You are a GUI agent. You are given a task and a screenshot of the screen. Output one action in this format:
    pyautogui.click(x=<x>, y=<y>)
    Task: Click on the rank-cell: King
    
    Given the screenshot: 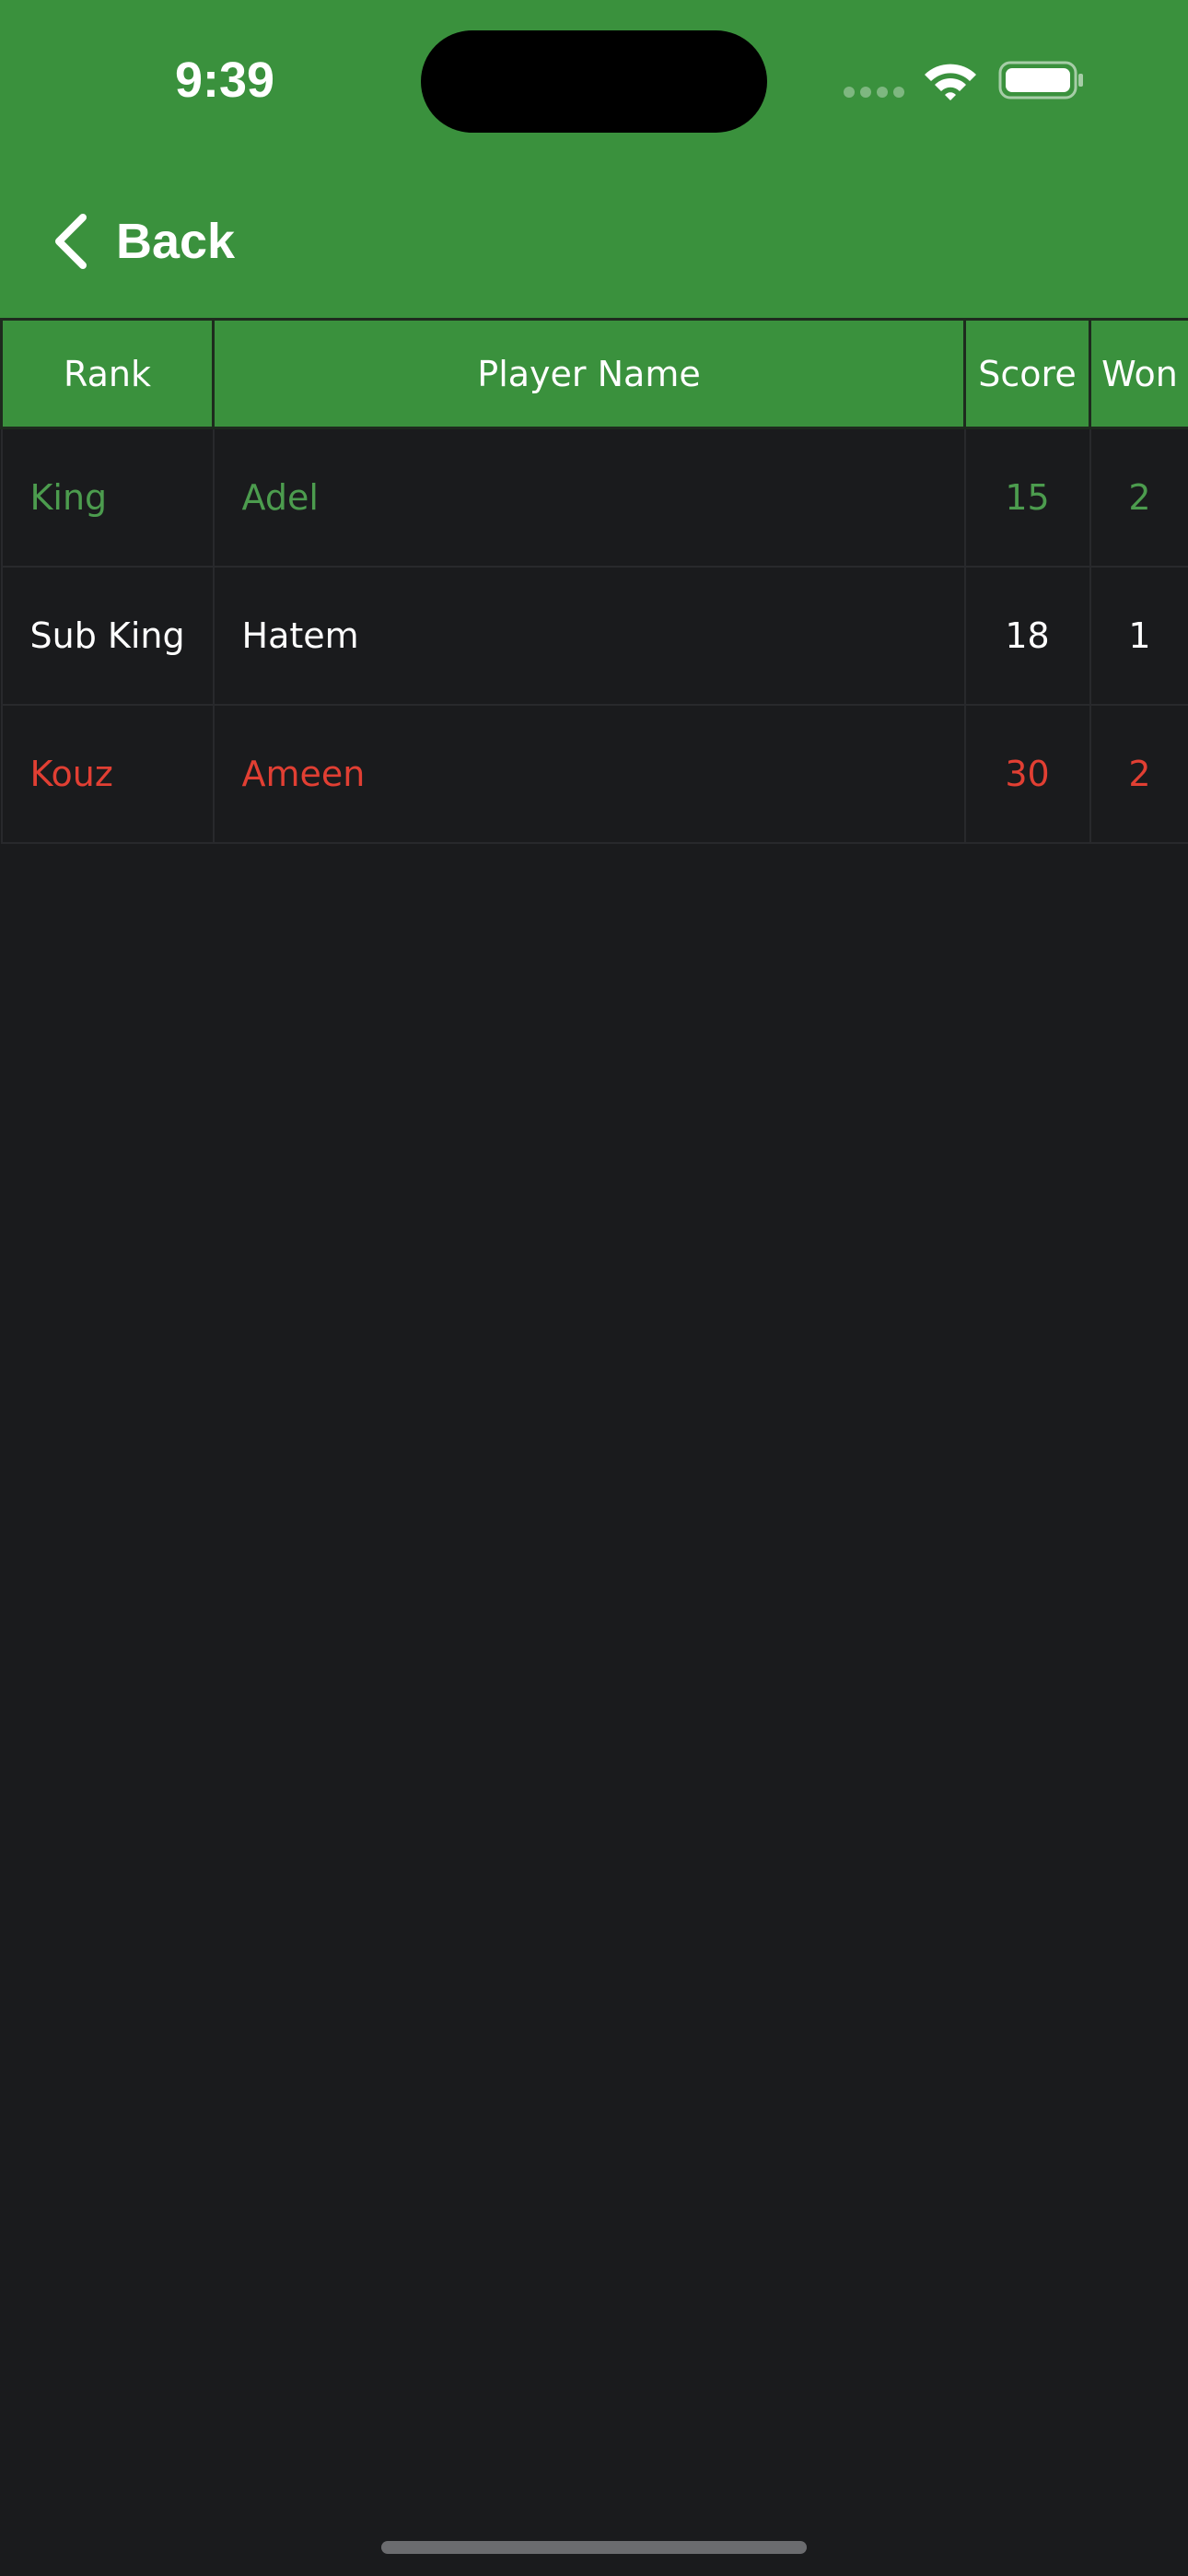 What is the action you would take?
    pyautogui.click(x=107, y=497)
    